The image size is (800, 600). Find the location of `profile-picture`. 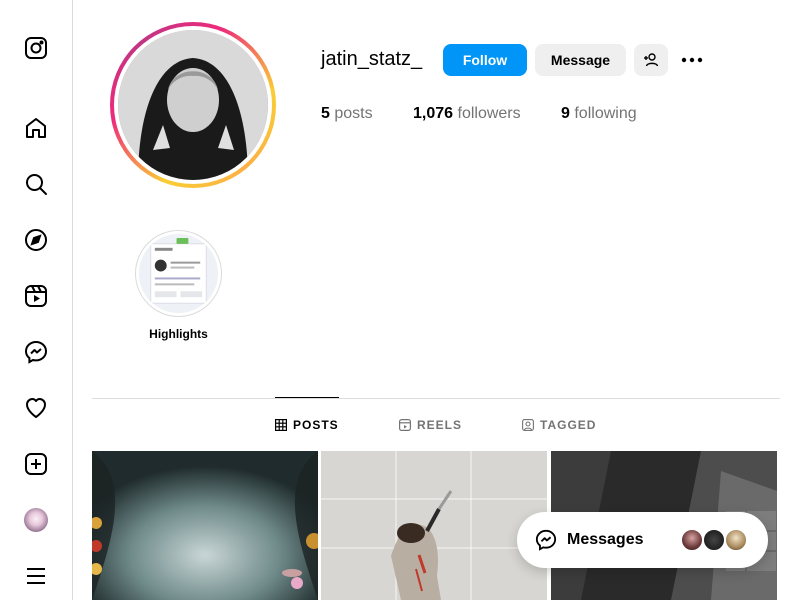

profile-picture is located at coordinates (193, 105).